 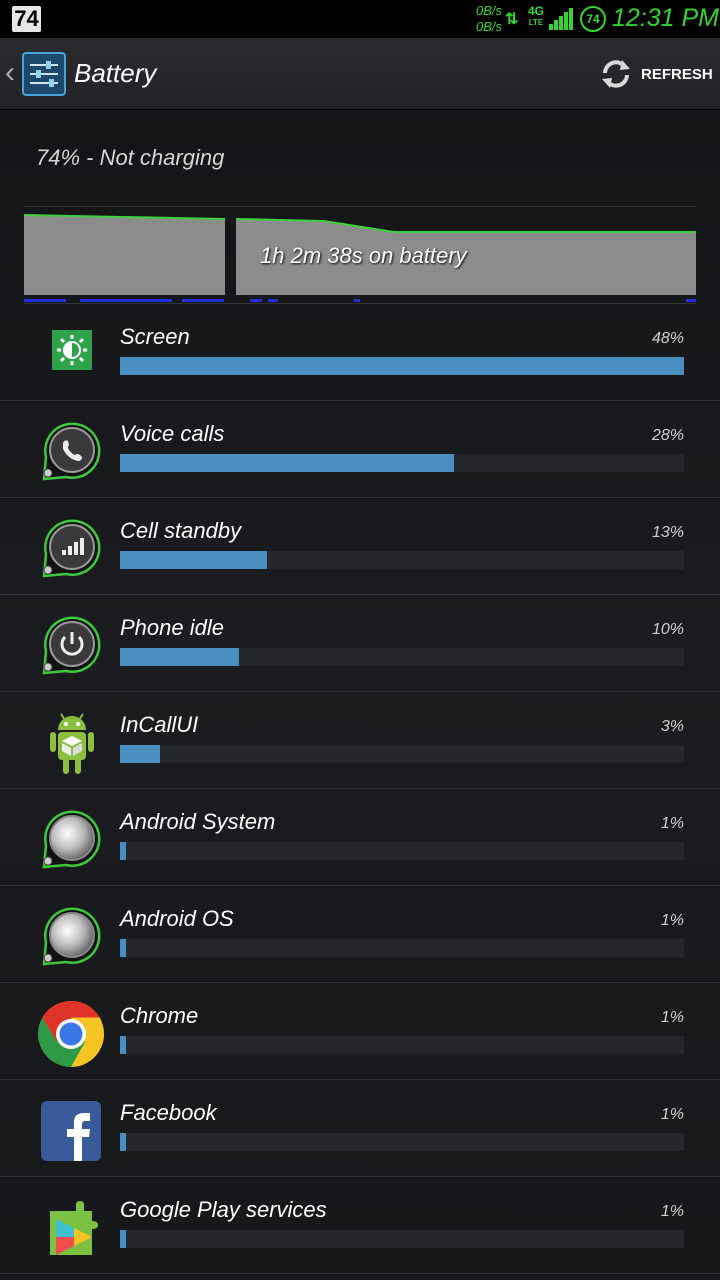 What do you see at coordinates (71, 1131) in the screenshot?
I see `facebook-icon` at bounding box center [71, 1131].